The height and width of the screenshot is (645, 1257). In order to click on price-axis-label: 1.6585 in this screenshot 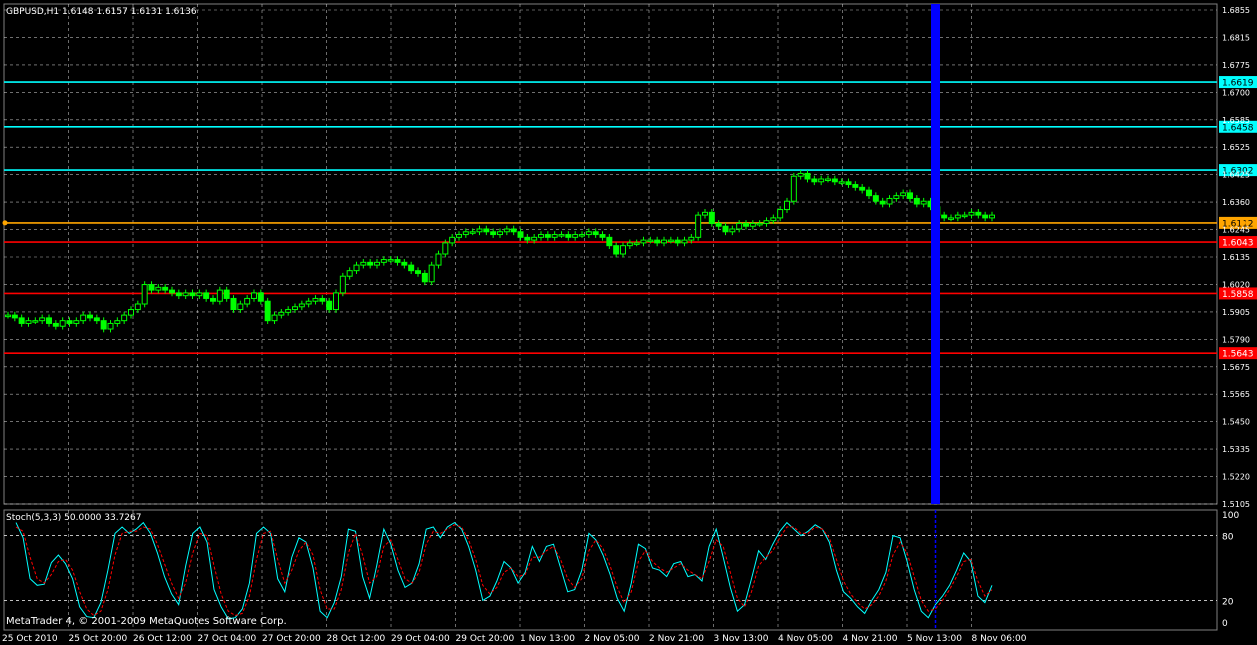, I will do `click(1236, 120)`.